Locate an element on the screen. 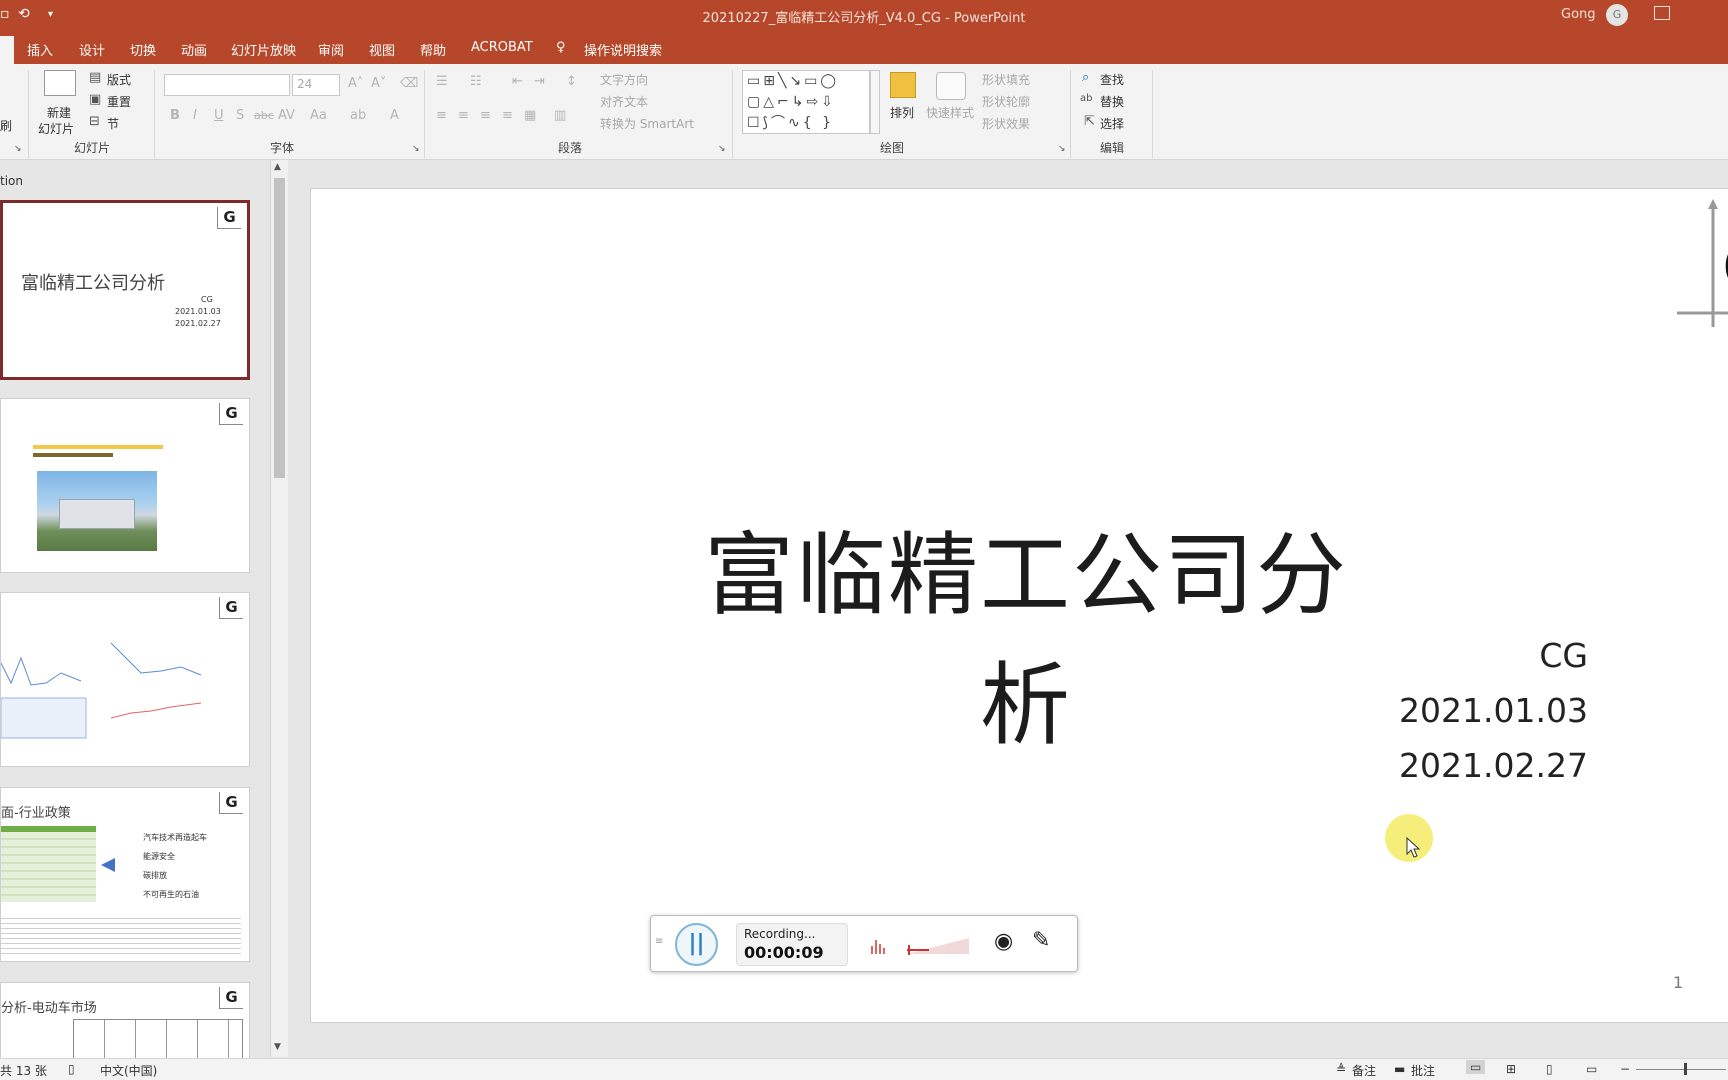 This screenshot has width=1728, height=1080. slide-title: 富临精工公司分析 is located at coordinates (1026, 632).